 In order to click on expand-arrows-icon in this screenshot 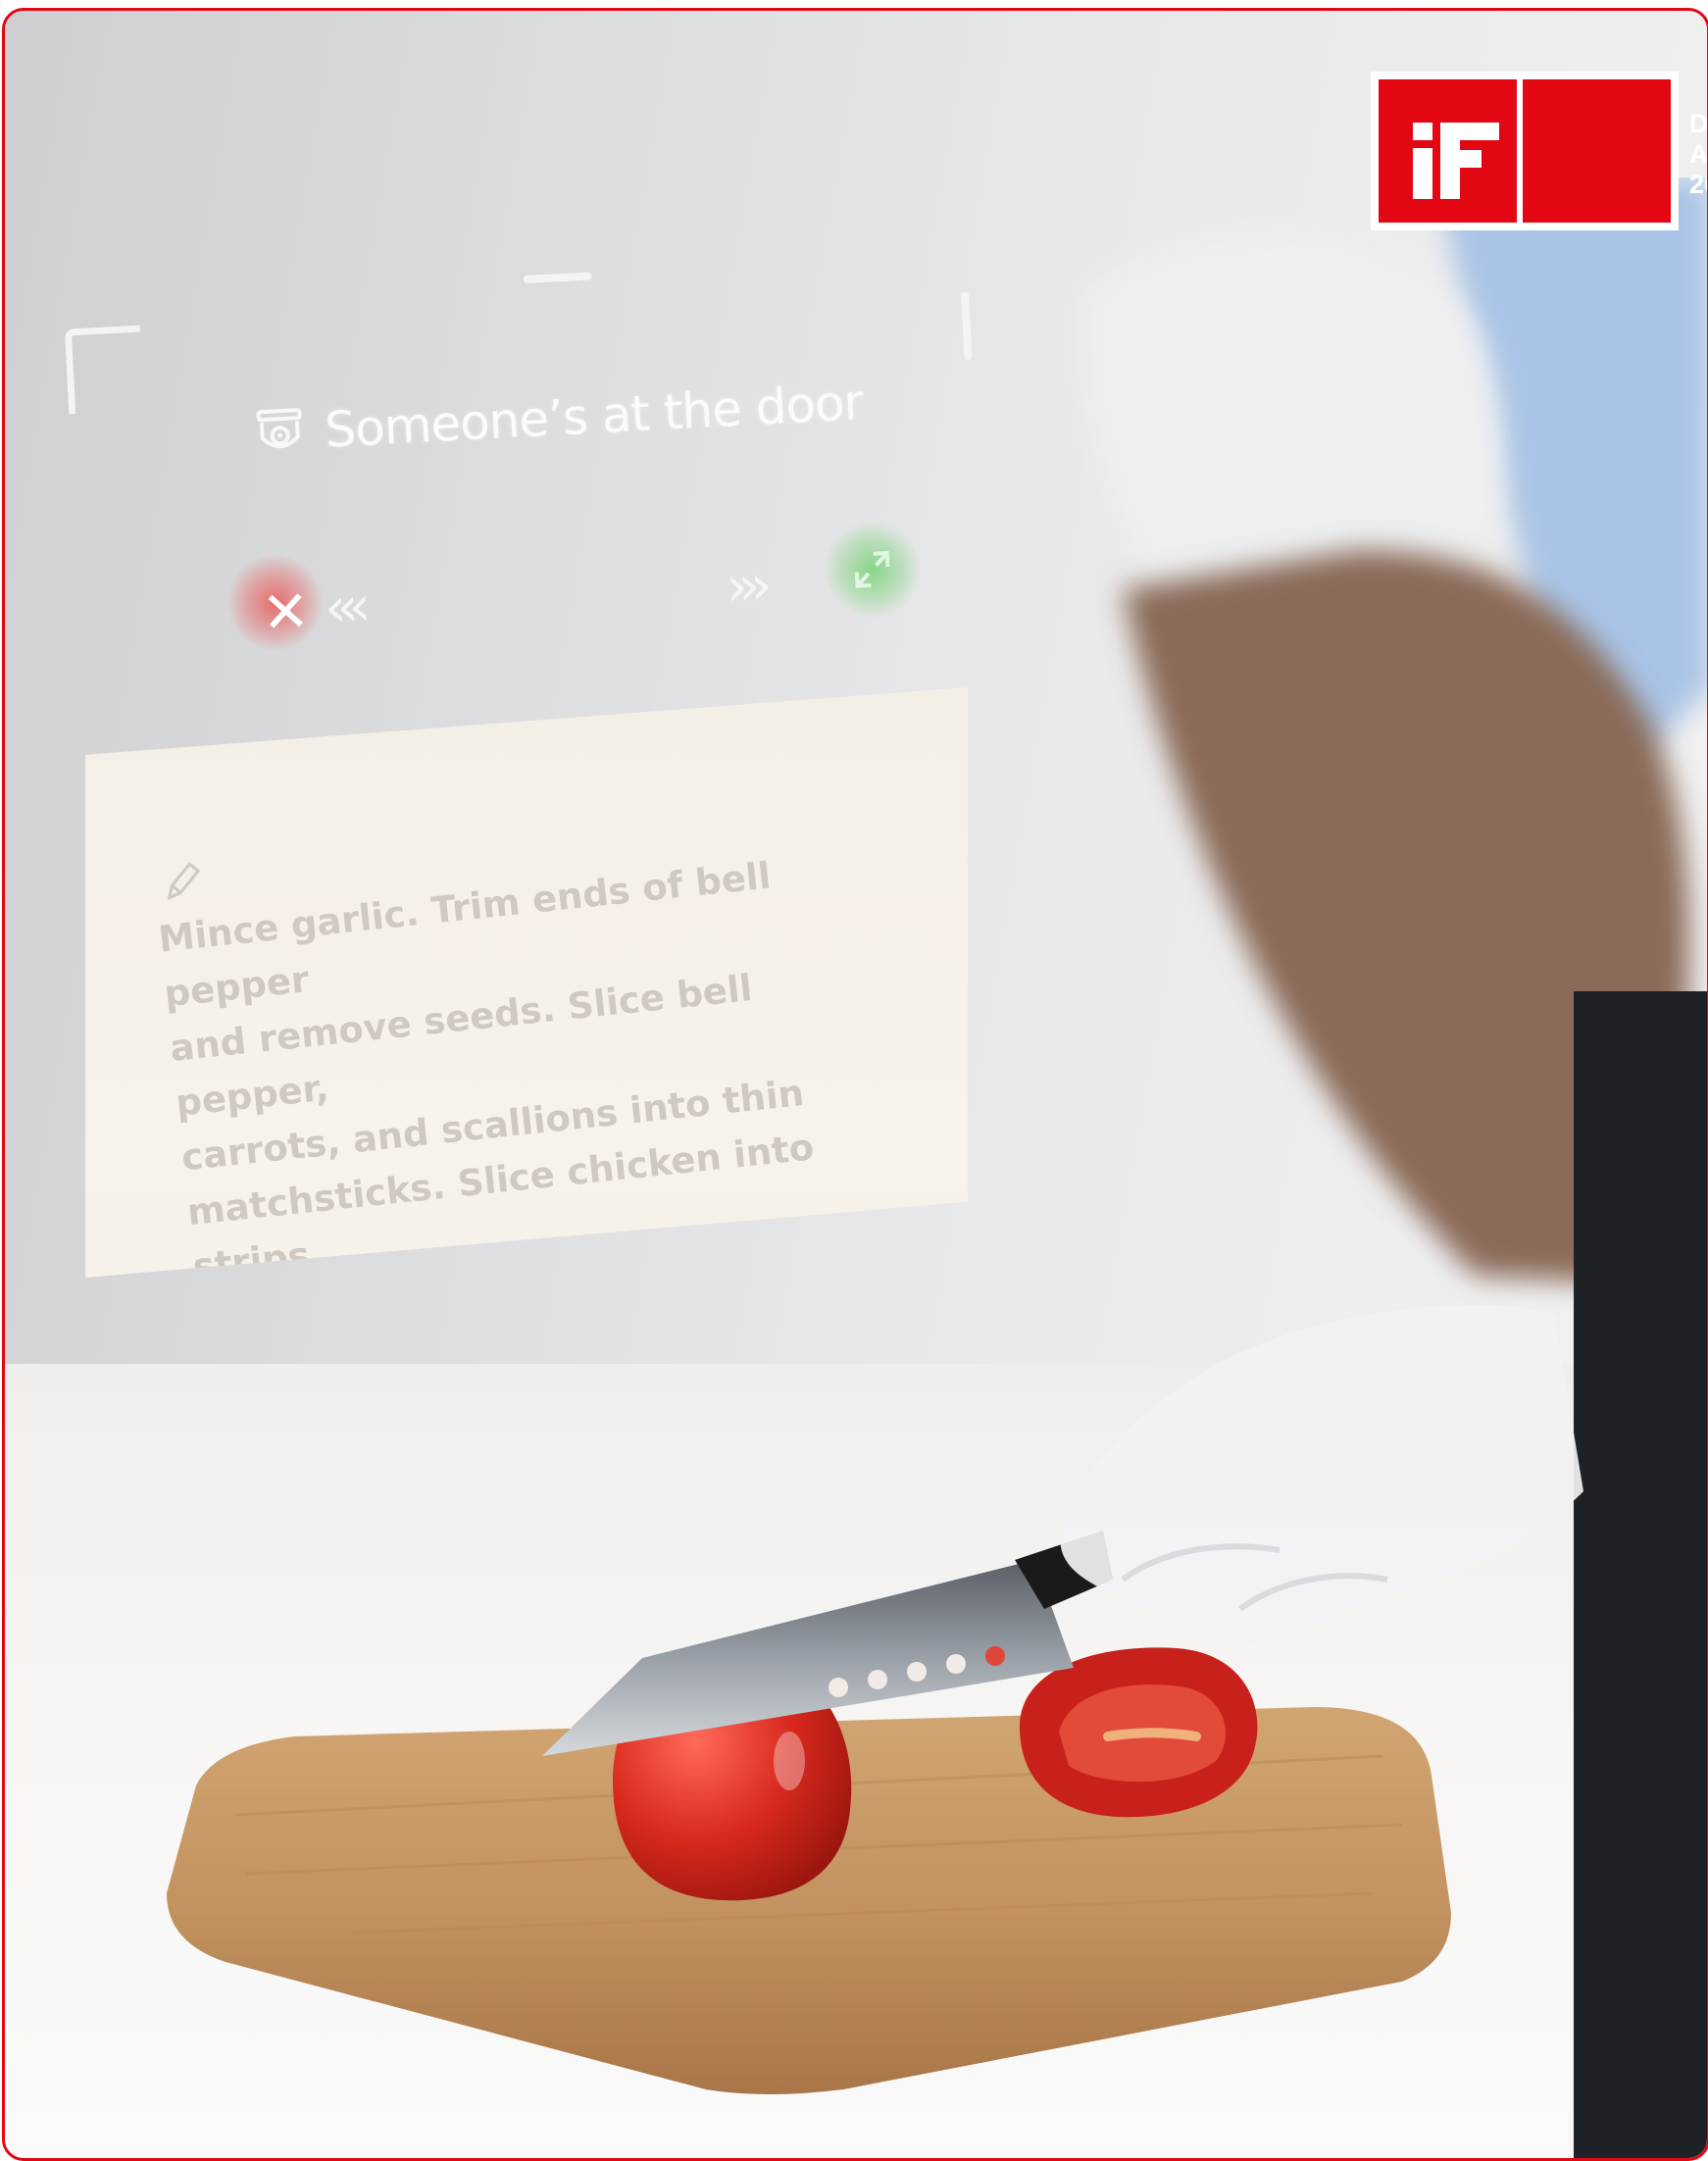, I will do `click(872, 569)`.